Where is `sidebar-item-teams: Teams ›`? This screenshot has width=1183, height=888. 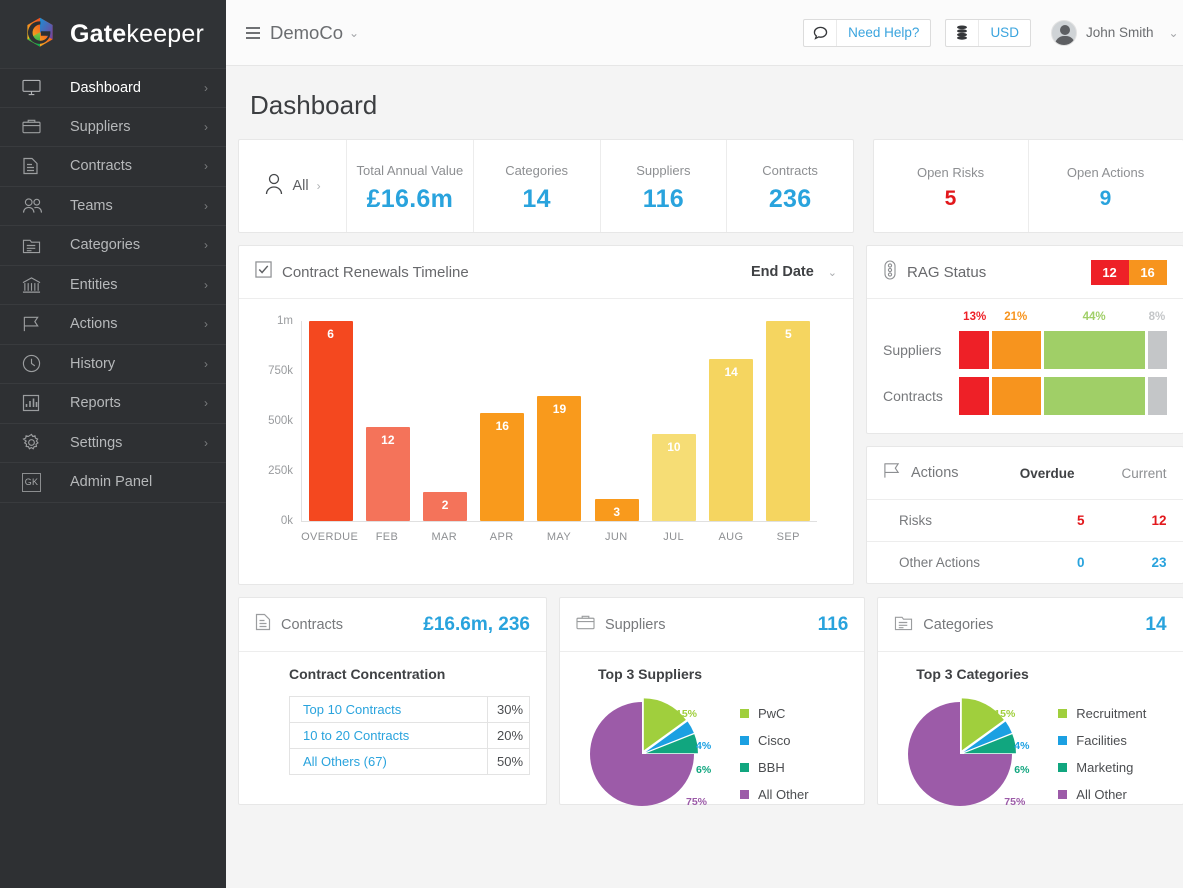 sidebar-item-teams: Teams › is located at coordinates (113, 206).